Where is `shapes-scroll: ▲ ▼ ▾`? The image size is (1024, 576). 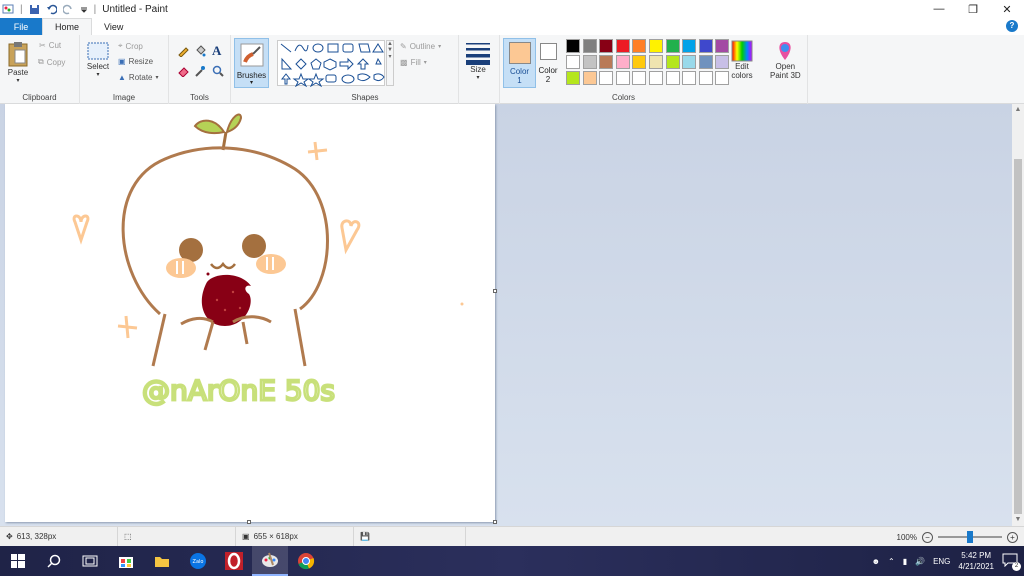 shapes-scroll: ▲ ▼ ▾ is located at coordinates (390, 63).